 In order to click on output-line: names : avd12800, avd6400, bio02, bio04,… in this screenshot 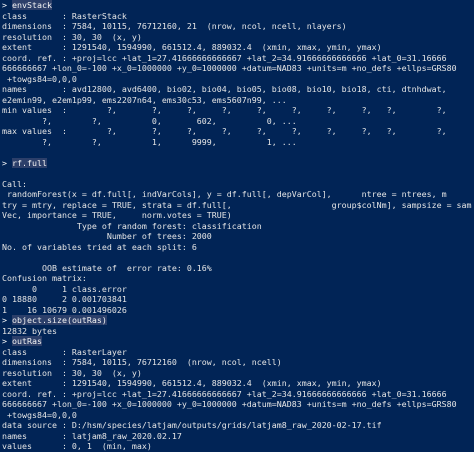, I will do `click(224, 89)`.